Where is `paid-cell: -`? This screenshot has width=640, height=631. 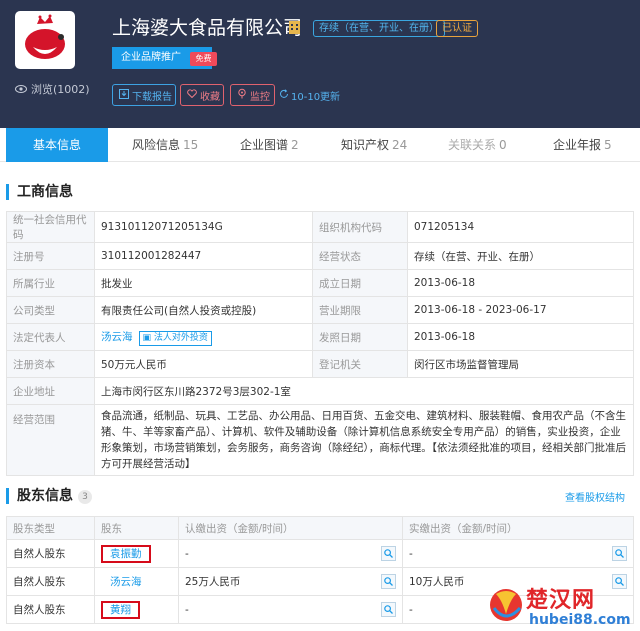
paid-cell: - is located at coordinates (518, 553).